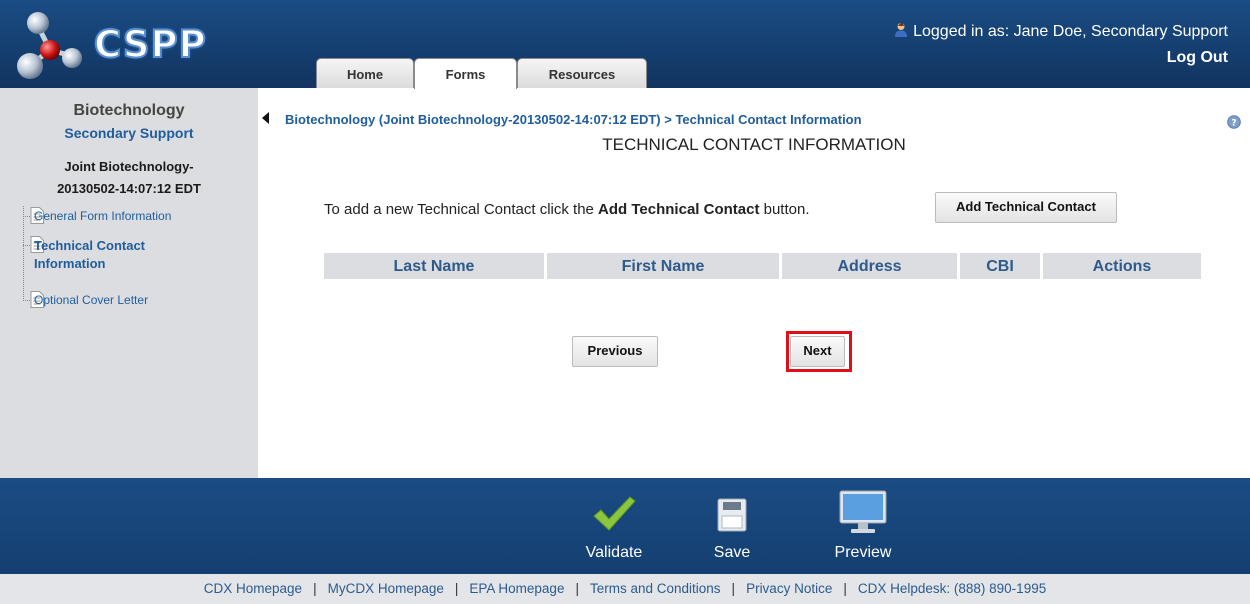 Image resolution: width=1250 pixels, height=604 pixels. What do you see at coordinates (434, 266) in the screenshot?
I see `column-header-last-name: Last Name` at bounding box center [434, 266].